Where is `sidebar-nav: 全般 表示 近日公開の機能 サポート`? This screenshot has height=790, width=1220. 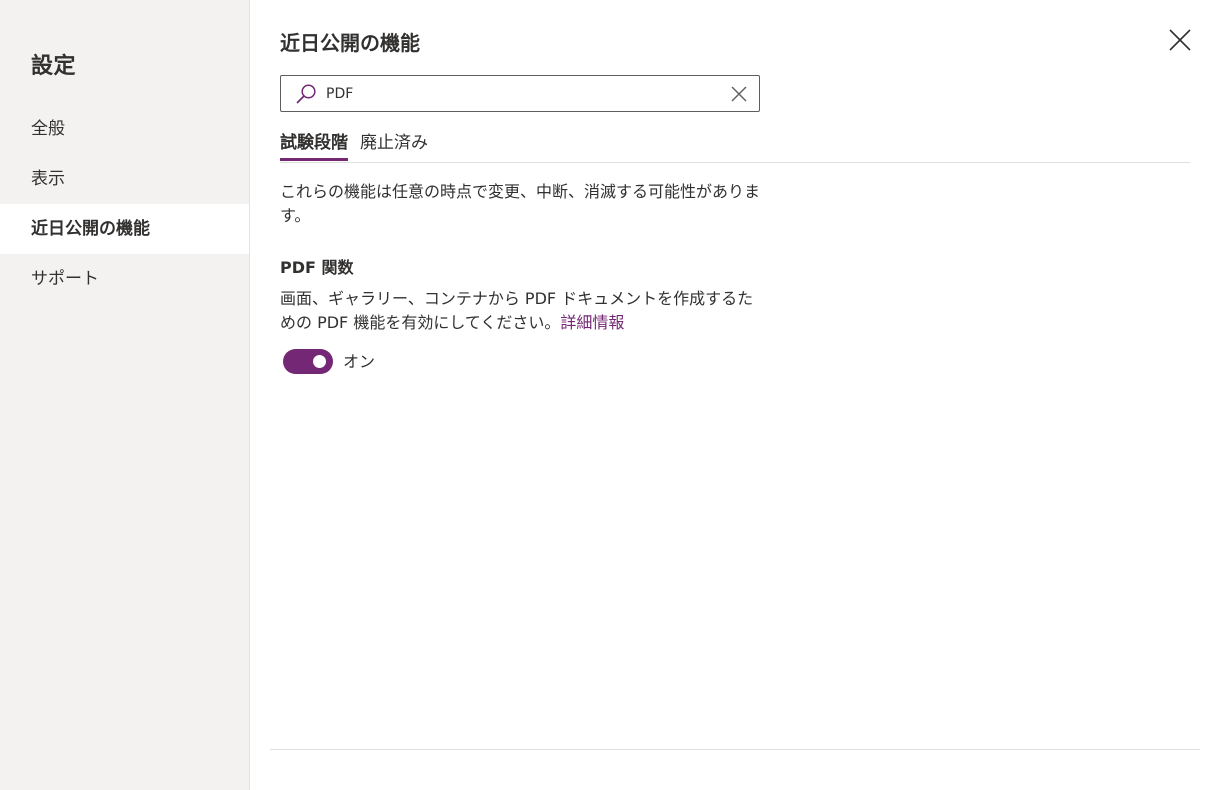
sidebar-nav: 全般 表示 近日公開の機能 サポート is located at coordinates (124, 204).